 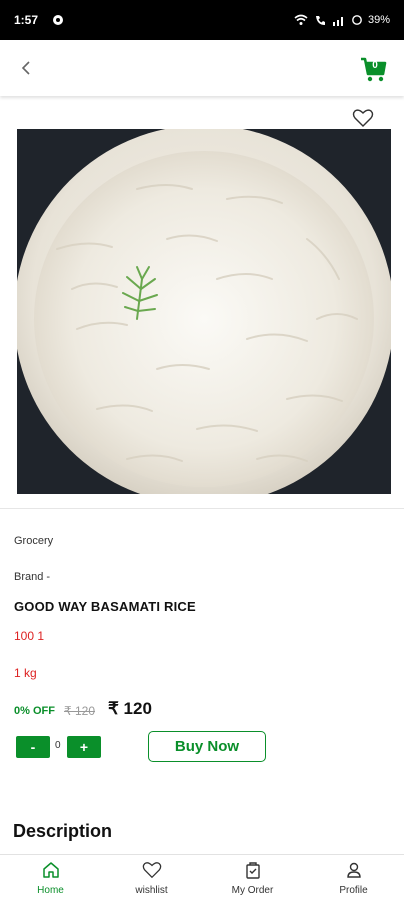 I want to click on wifi-icon, so click(x=301, y=19).